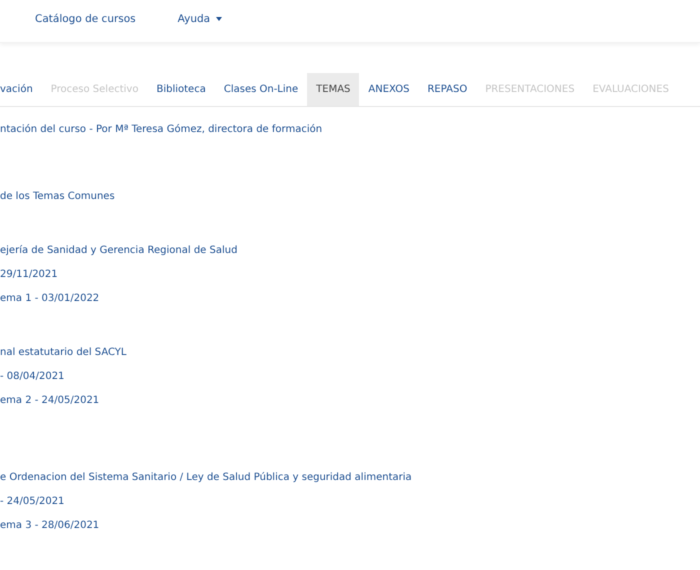 This screenshot has height=570, width=700. I want to click on tab: TEMAS, so click(333, 89).